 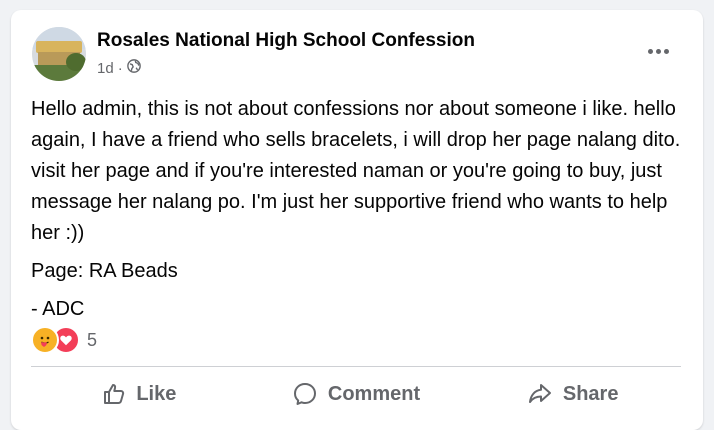 I want to click on like-button: Like, so click(x=139, y=394).